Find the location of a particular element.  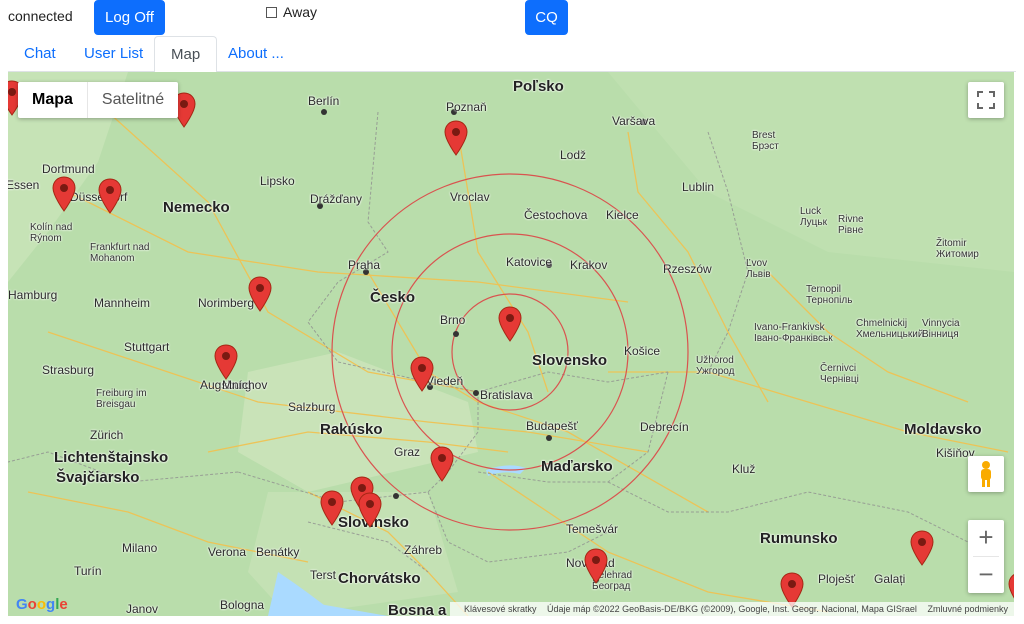

fullscreen-button is located at coordinates (986, 100).